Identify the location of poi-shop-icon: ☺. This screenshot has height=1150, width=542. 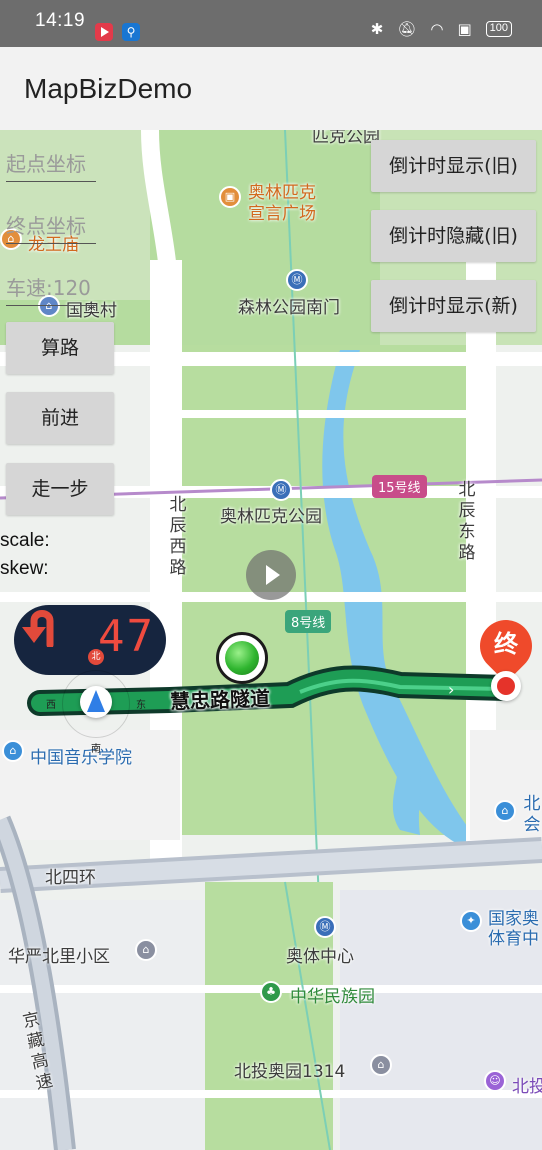
(495, 1081).